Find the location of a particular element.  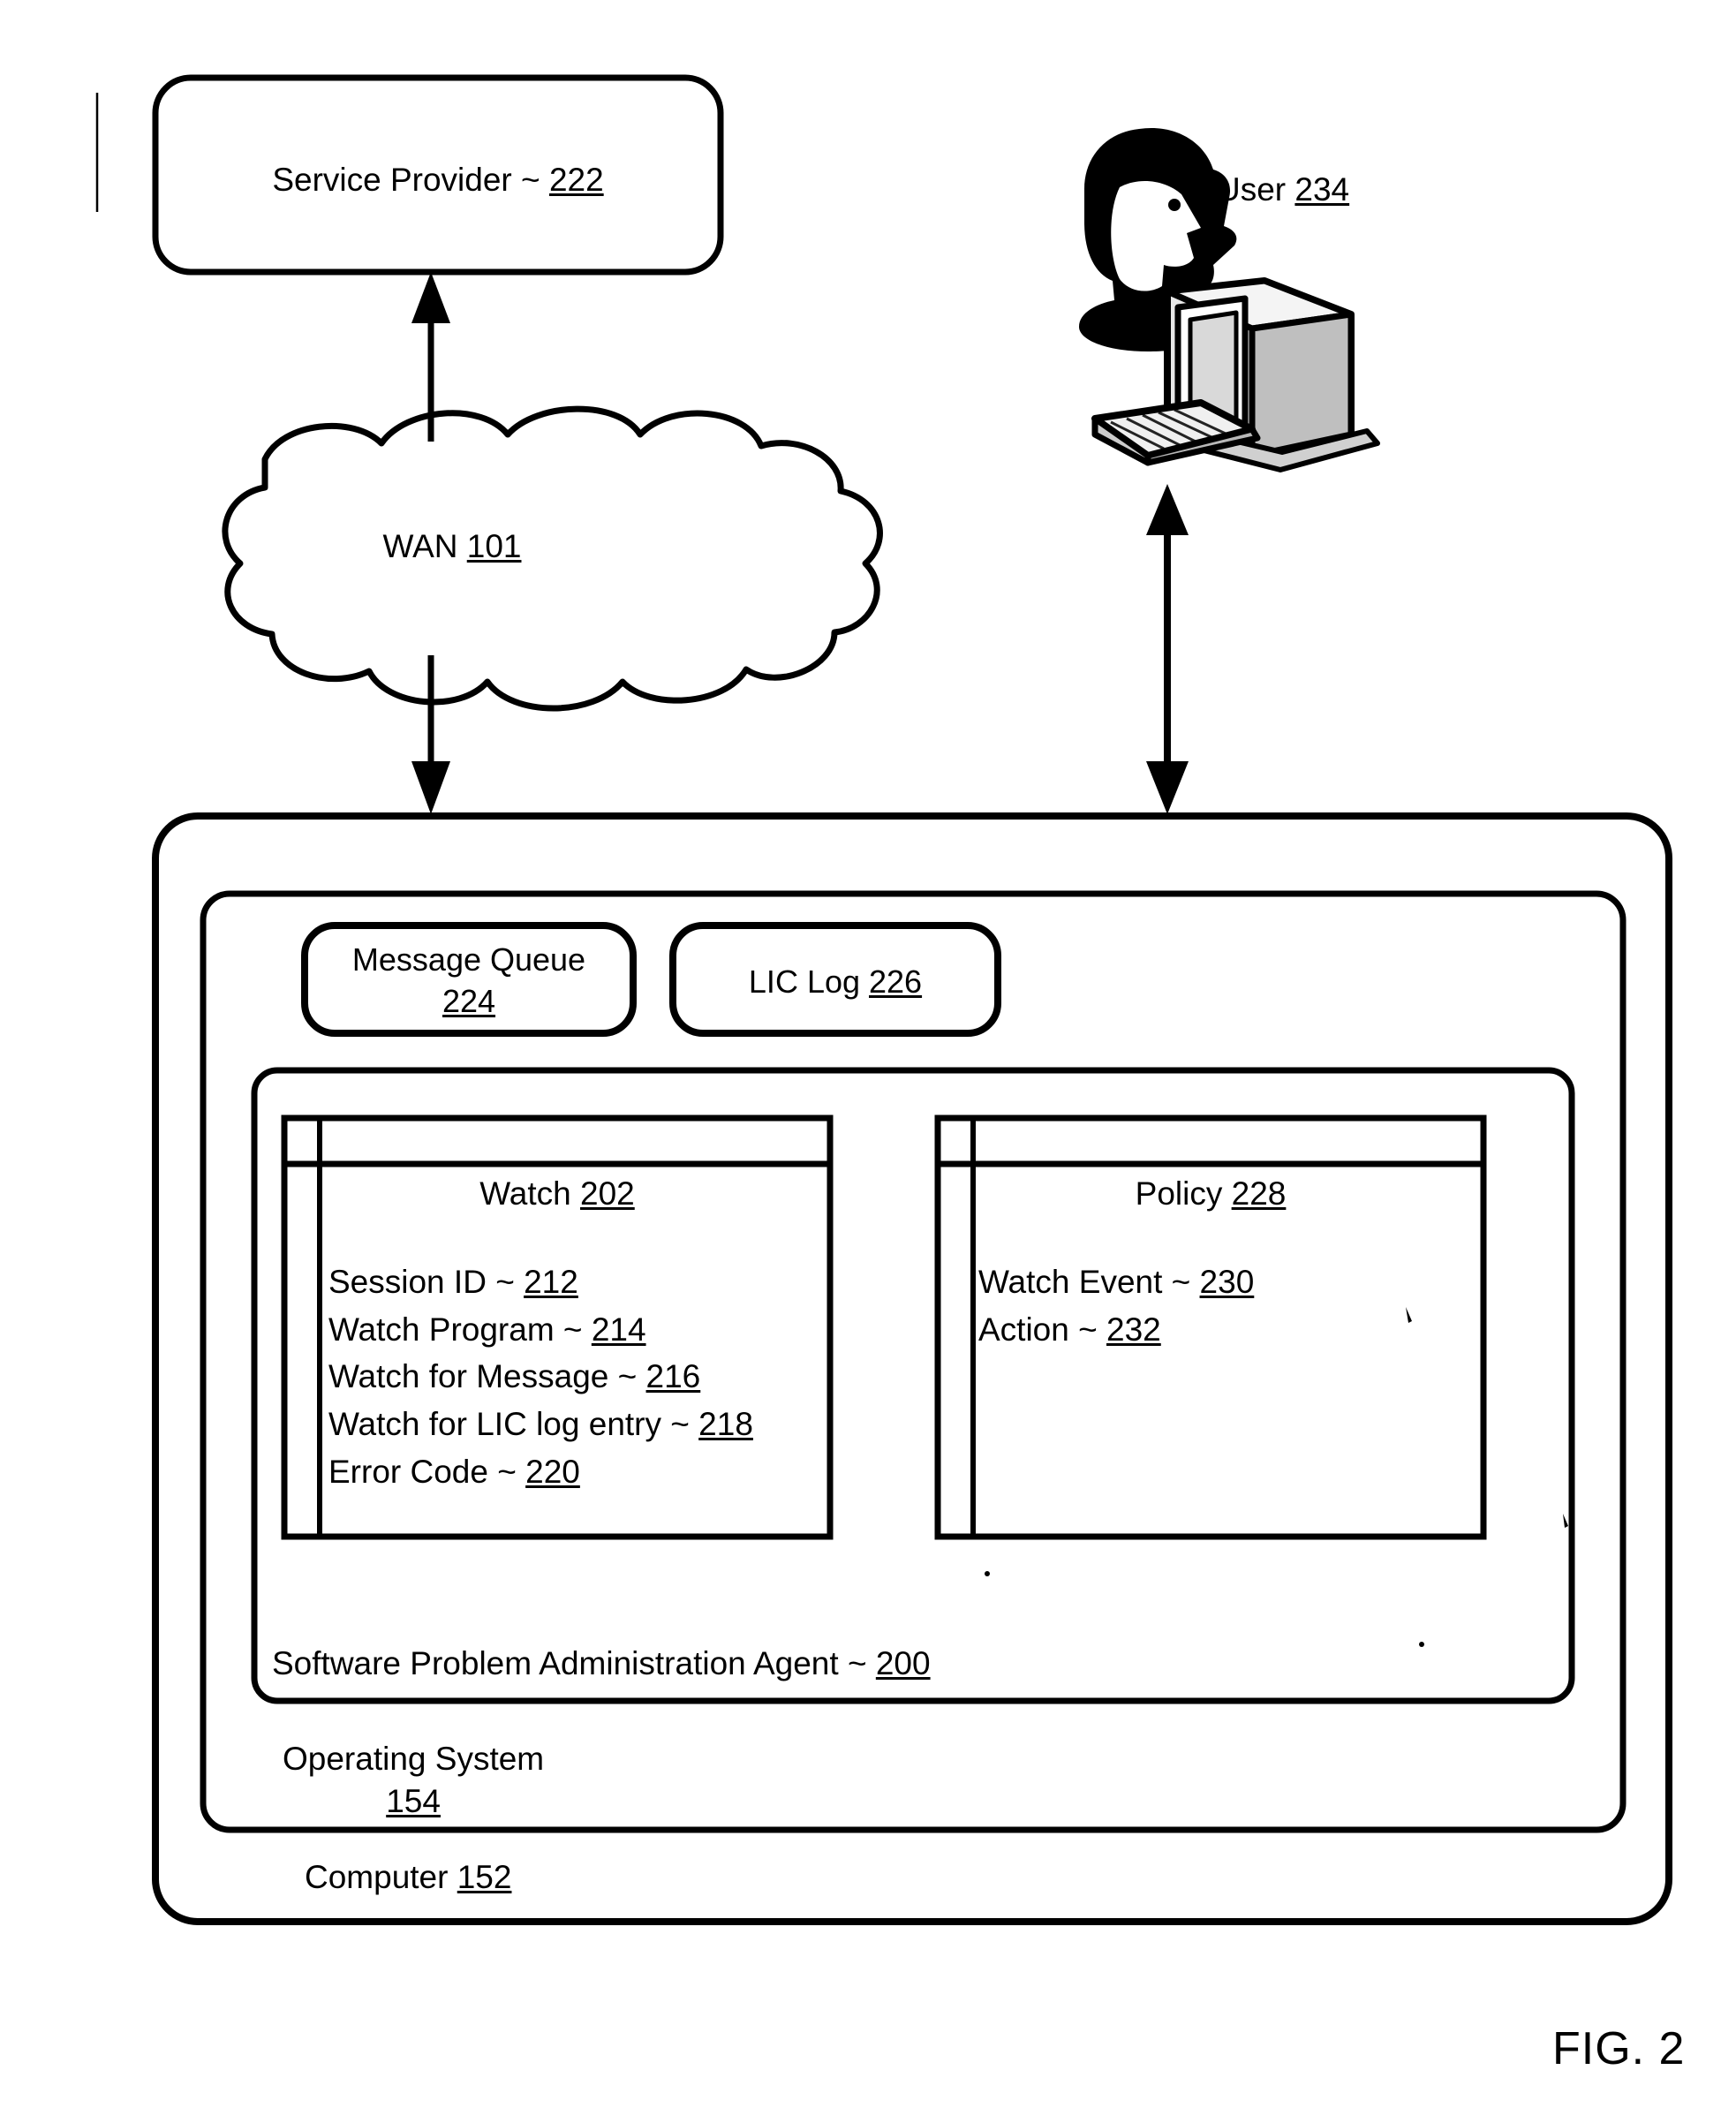

watch-item-watch-for-lic-log-entry: Watch for LIC log entry ~ 218 is located at coordinates (540, 1423).